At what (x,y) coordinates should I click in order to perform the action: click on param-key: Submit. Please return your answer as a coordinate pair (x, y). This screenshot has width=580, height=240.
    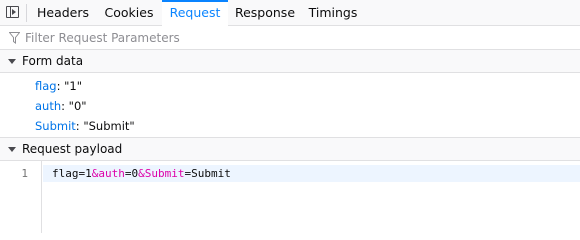
    Looking at the image, I should click on (55, 126).